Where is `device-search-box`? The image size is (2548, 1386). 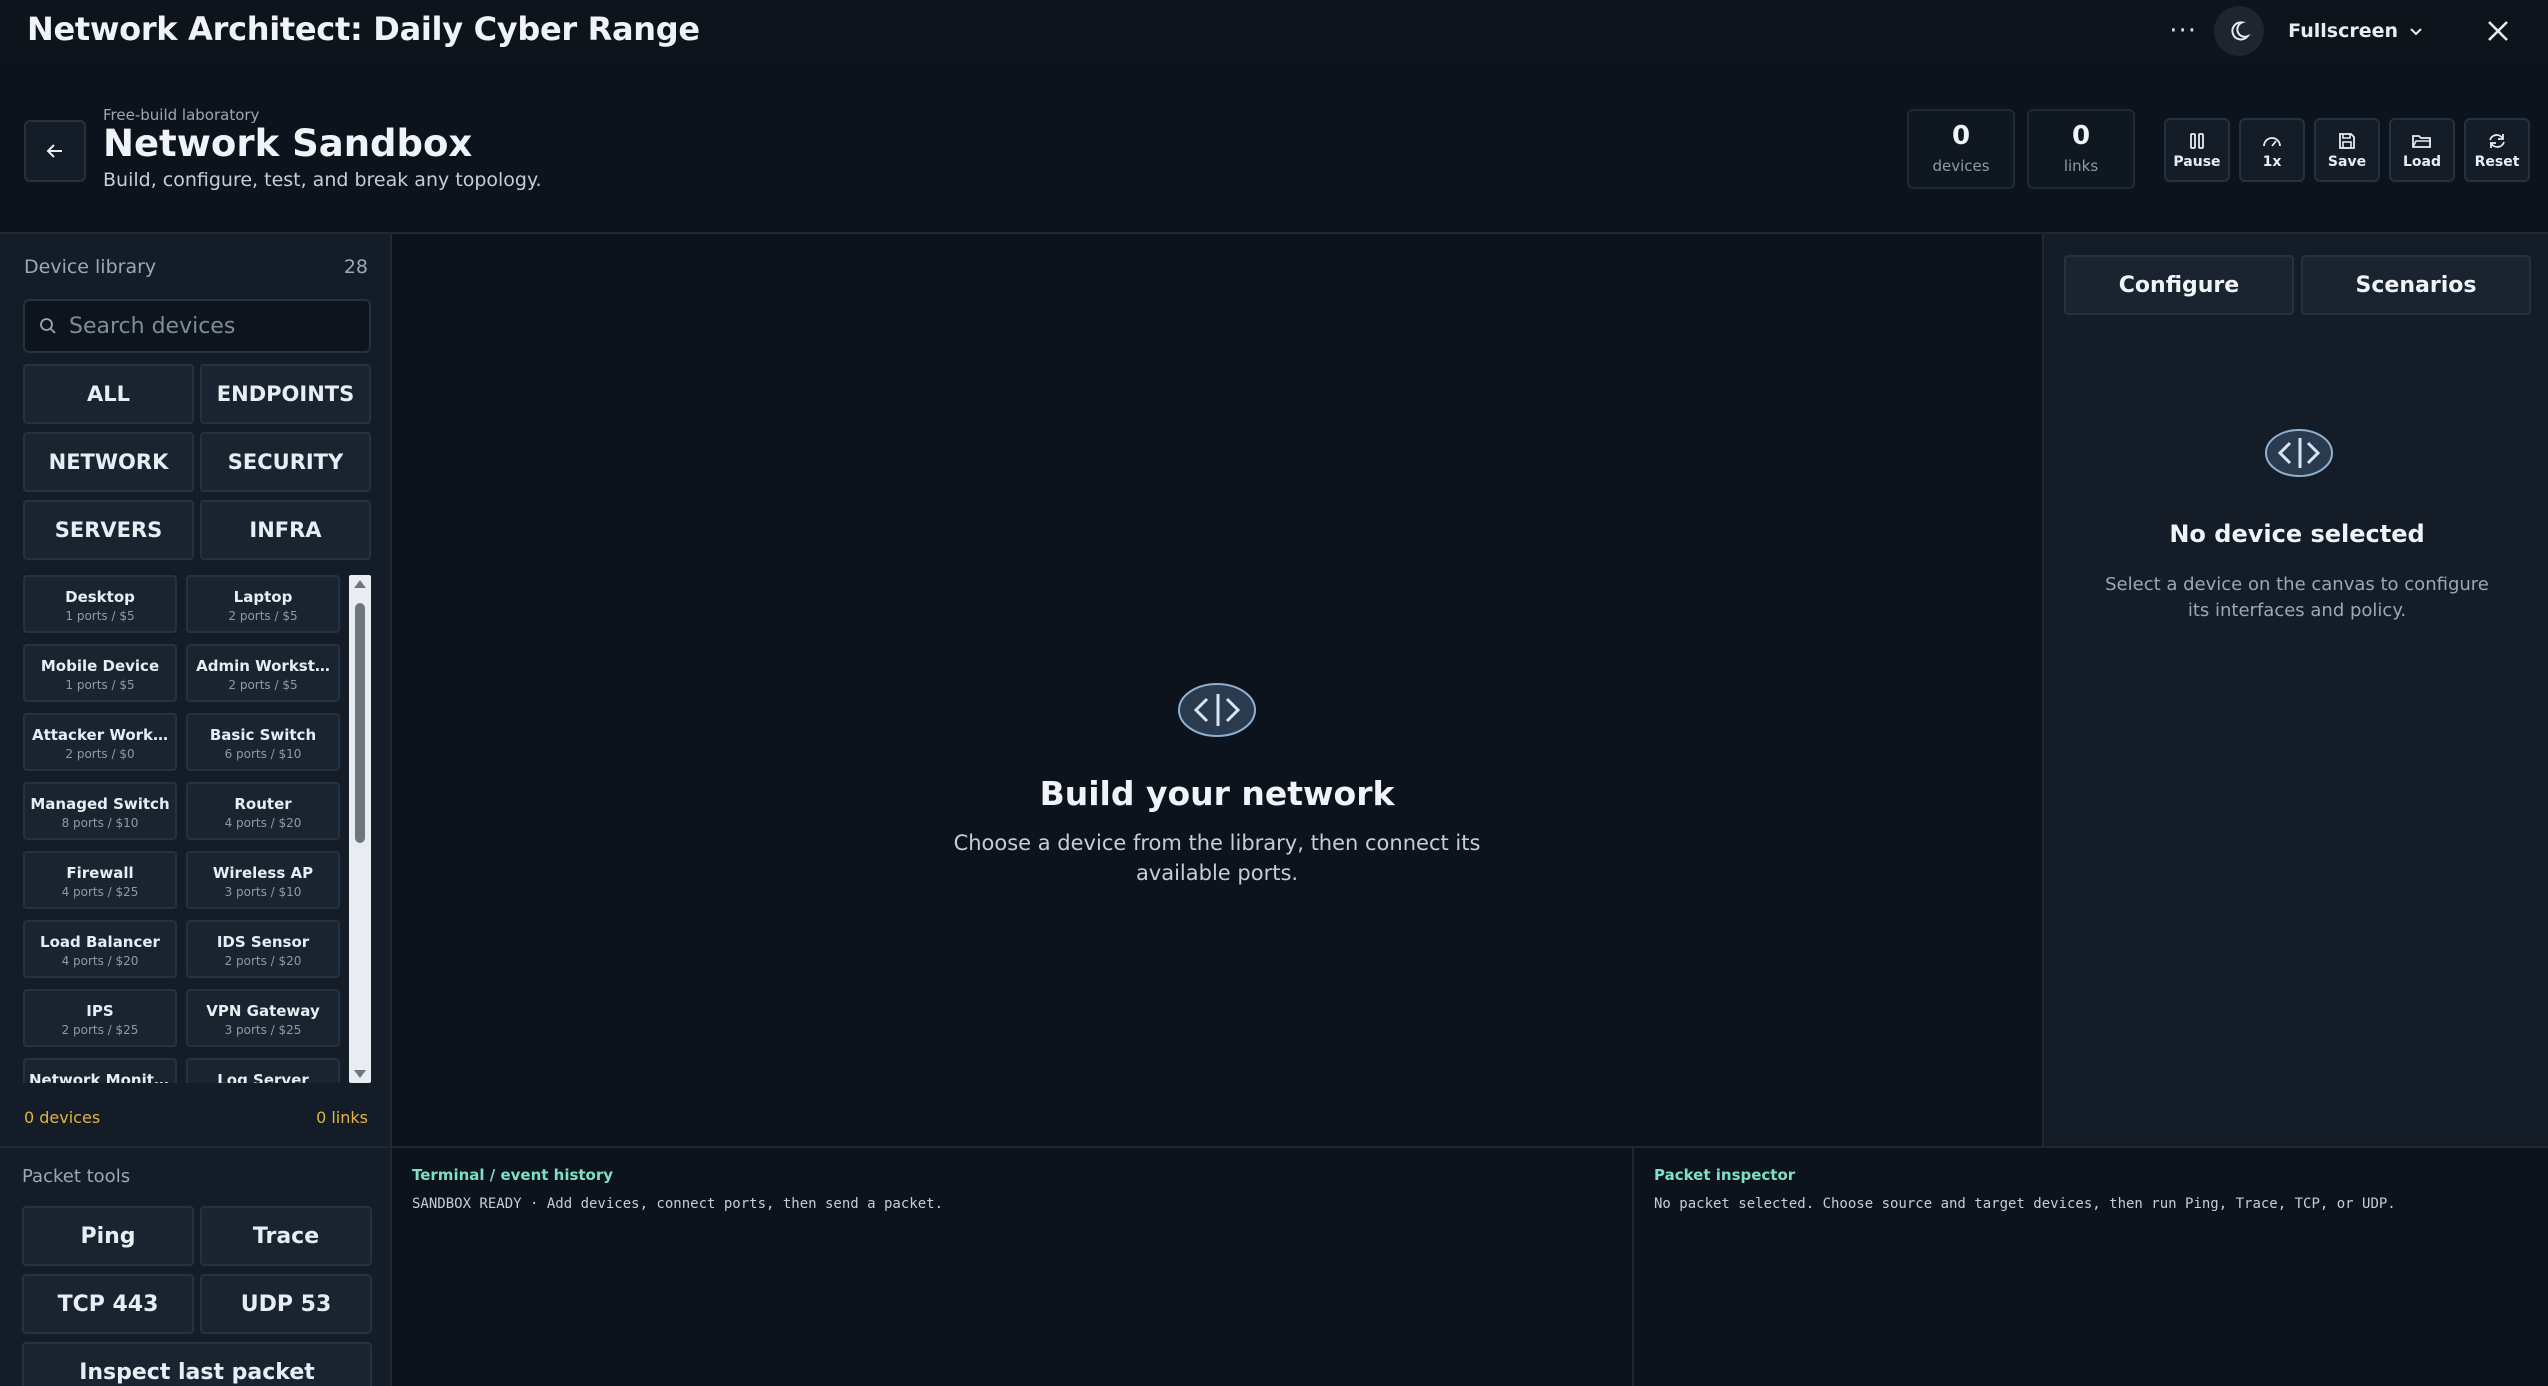 device-search-box is located at coordinates (197, 326).